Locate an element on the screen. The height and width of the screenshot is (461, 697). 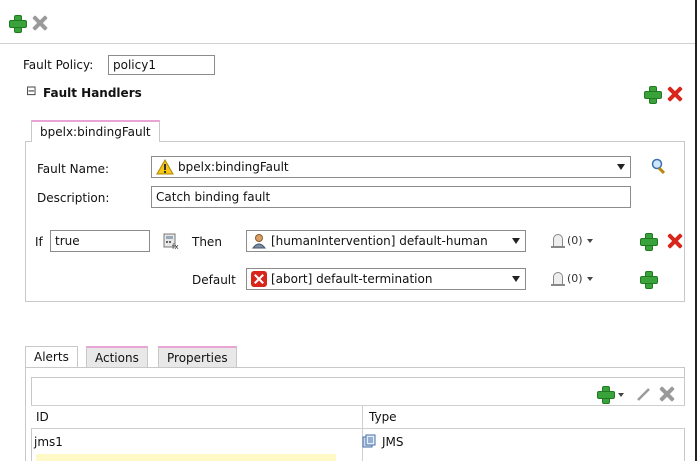
tab-binding-fault-label: bpelx:bindingFault is located at coordinates (95, 132).